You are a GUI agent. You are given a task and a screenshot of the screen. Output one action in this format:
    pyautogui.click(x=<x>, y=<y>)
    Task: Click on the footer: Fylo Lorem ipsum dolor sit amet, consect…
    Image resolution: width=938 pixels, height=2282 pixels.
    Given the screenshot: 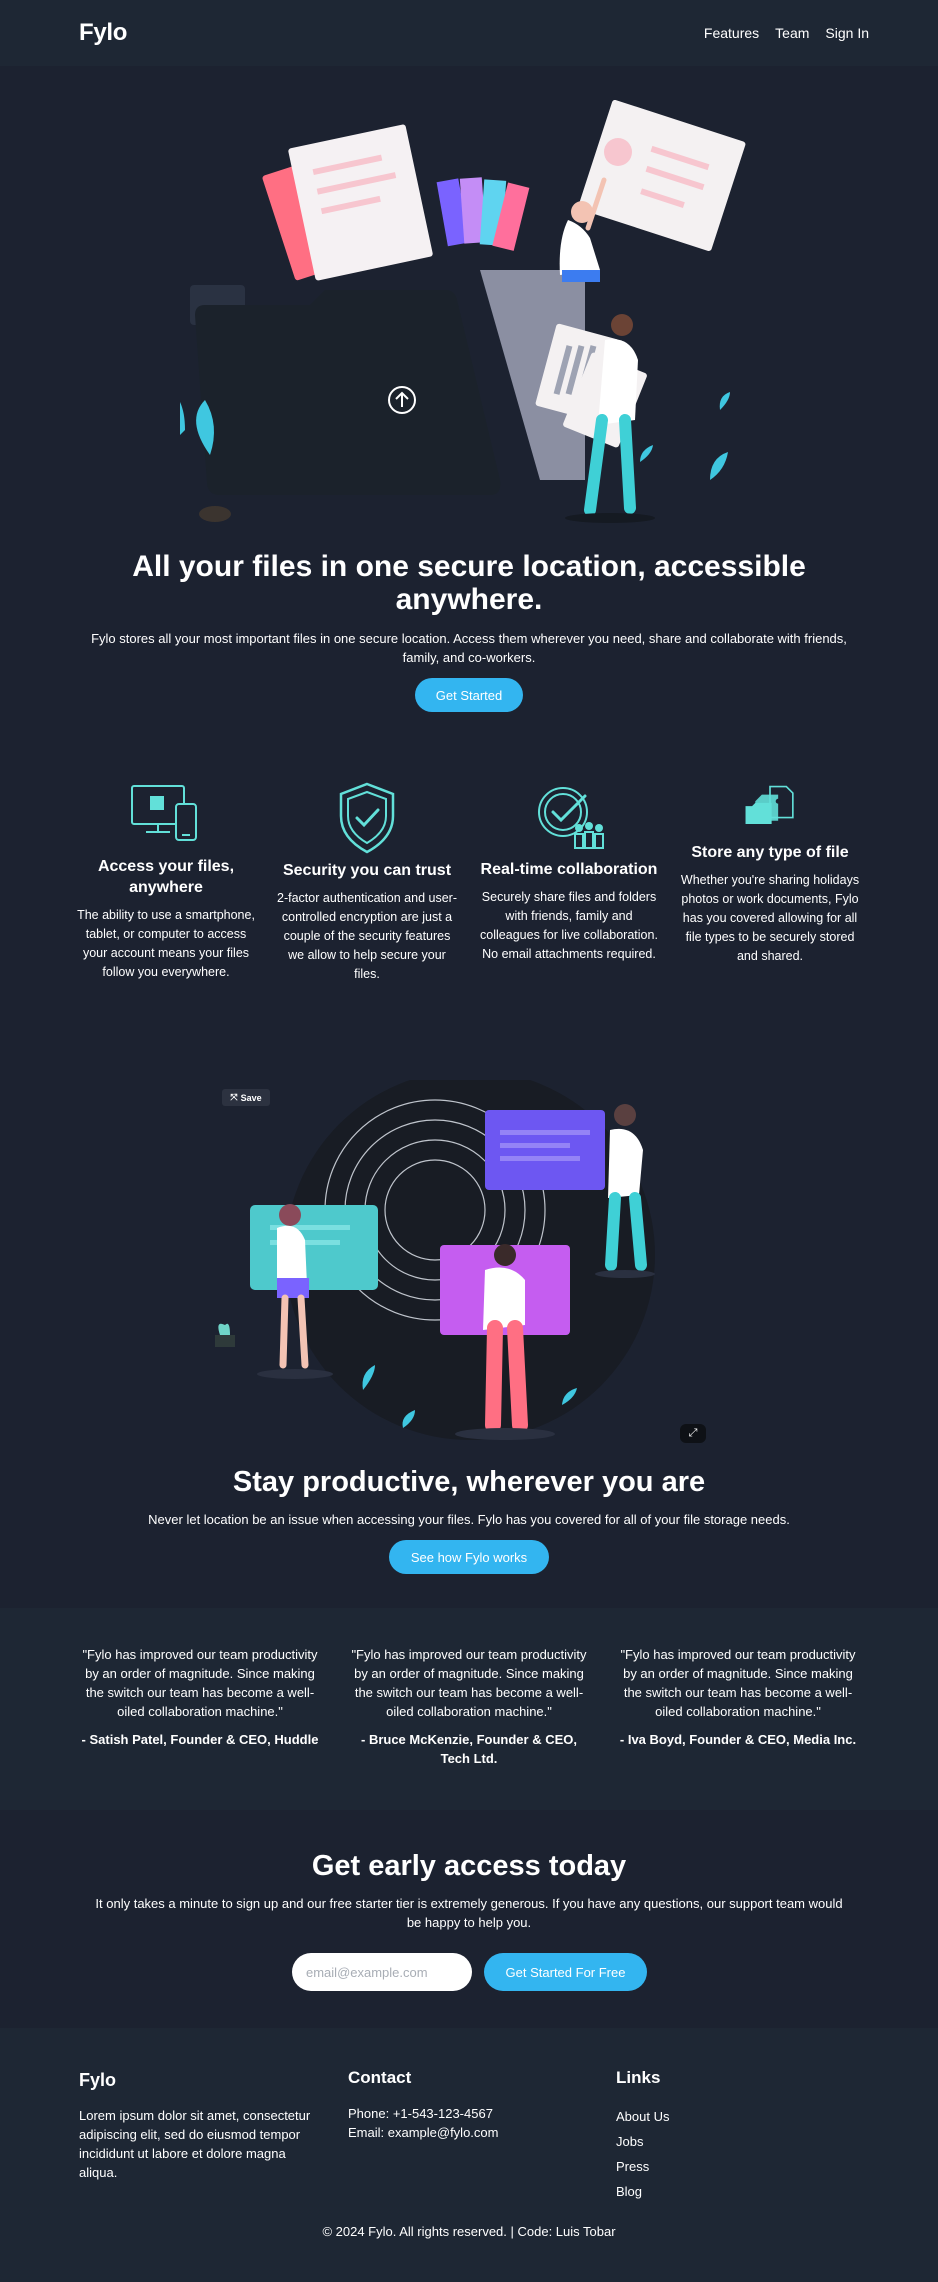 What is the action you would take?
    pyautogui.click(x=469, y=2155)
    